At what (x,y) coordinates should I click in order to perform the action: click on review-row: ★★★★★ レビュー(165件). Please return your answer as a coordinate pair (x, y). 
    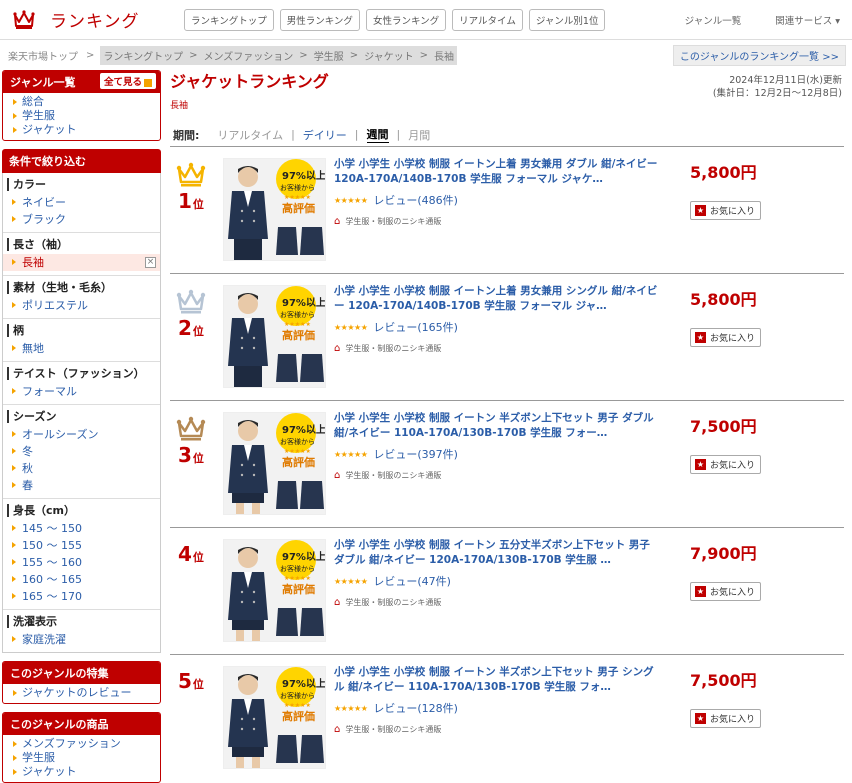
    Looking at the image, I should click on (499, 327).